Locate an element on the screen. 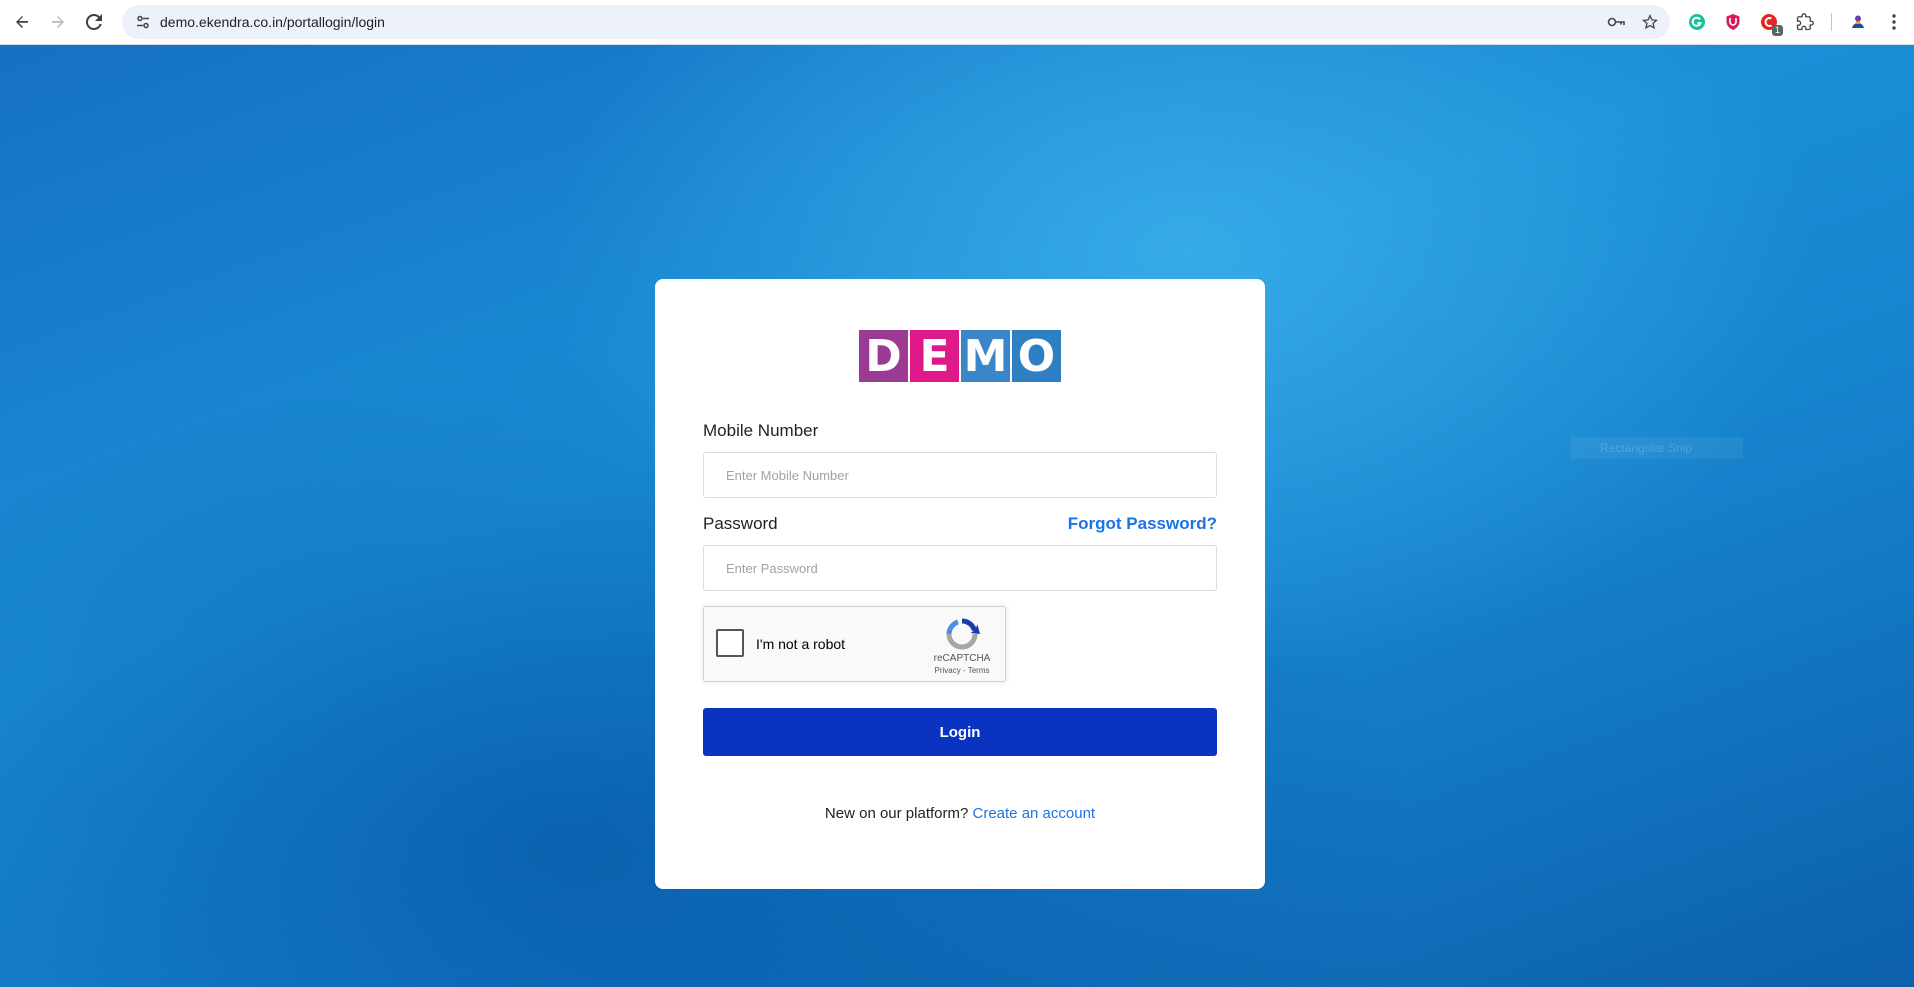  password-input is located at coordinates (960, 568).